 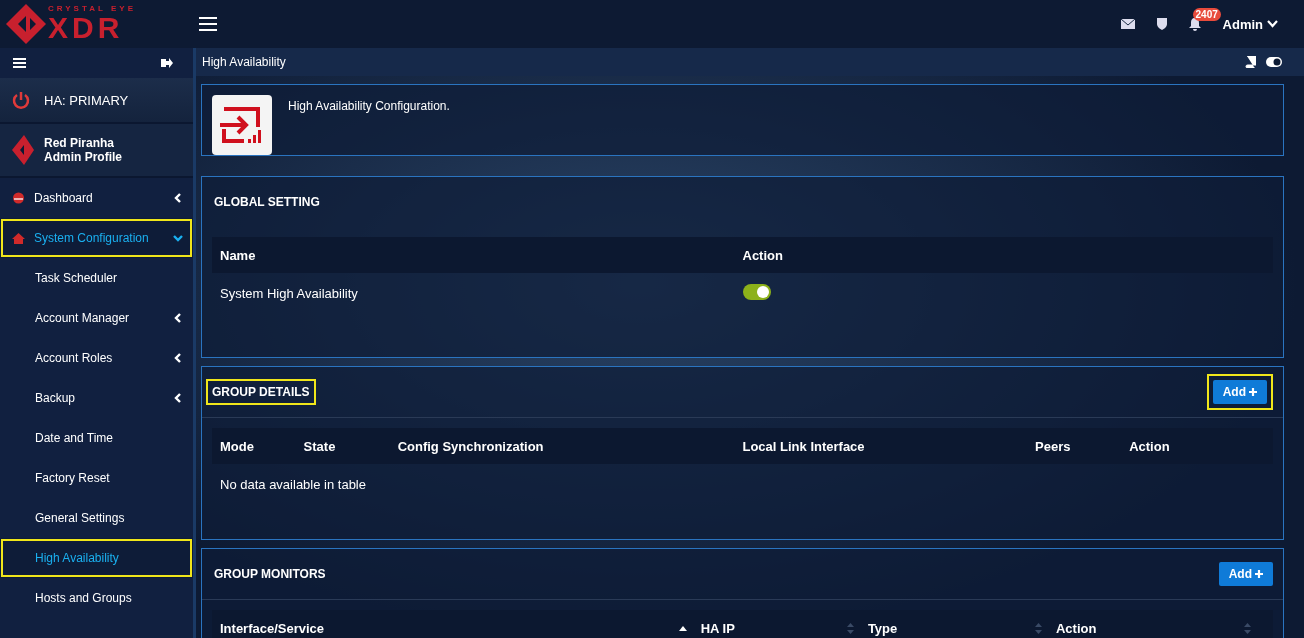 What do you see at coordinates (1053, 446) in the screenshot?
I see `column-header: Peers` at bounding box center [1053, 446].